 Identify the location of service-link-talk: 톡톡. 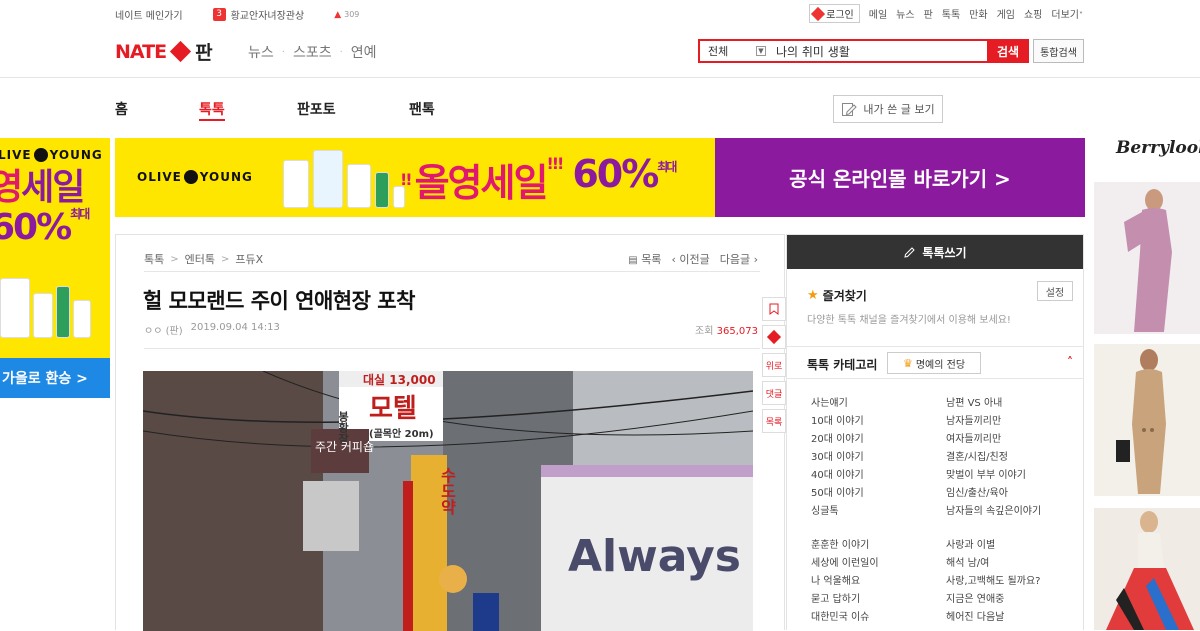
(951, 13).